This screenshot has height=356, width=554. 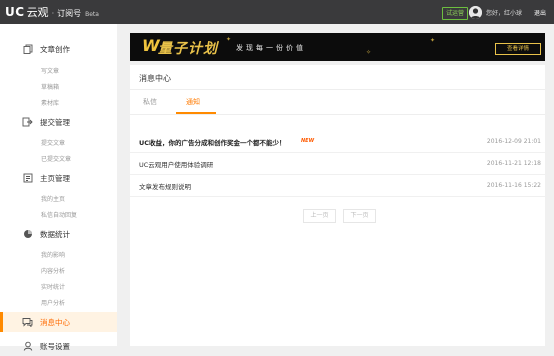 What do you see at coordinates (188, 49) in the screenshot?
I see `banner-title: 量子计划` at bounding box center [188, 49].